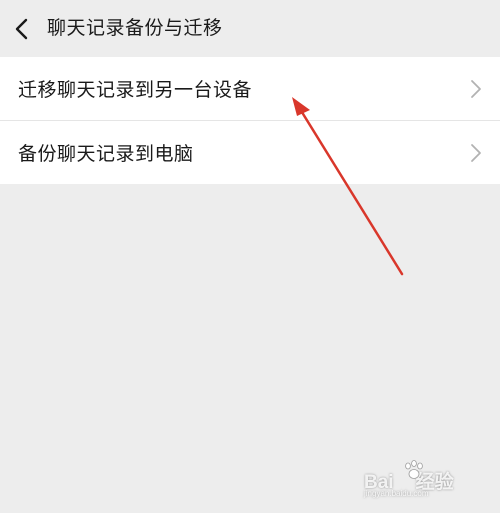  What do you see at coordinates (135, 90) in the screenshot?
I see `list-item-label: 迁移聊天记录到另一台设备` at bounding box center [135, 90].